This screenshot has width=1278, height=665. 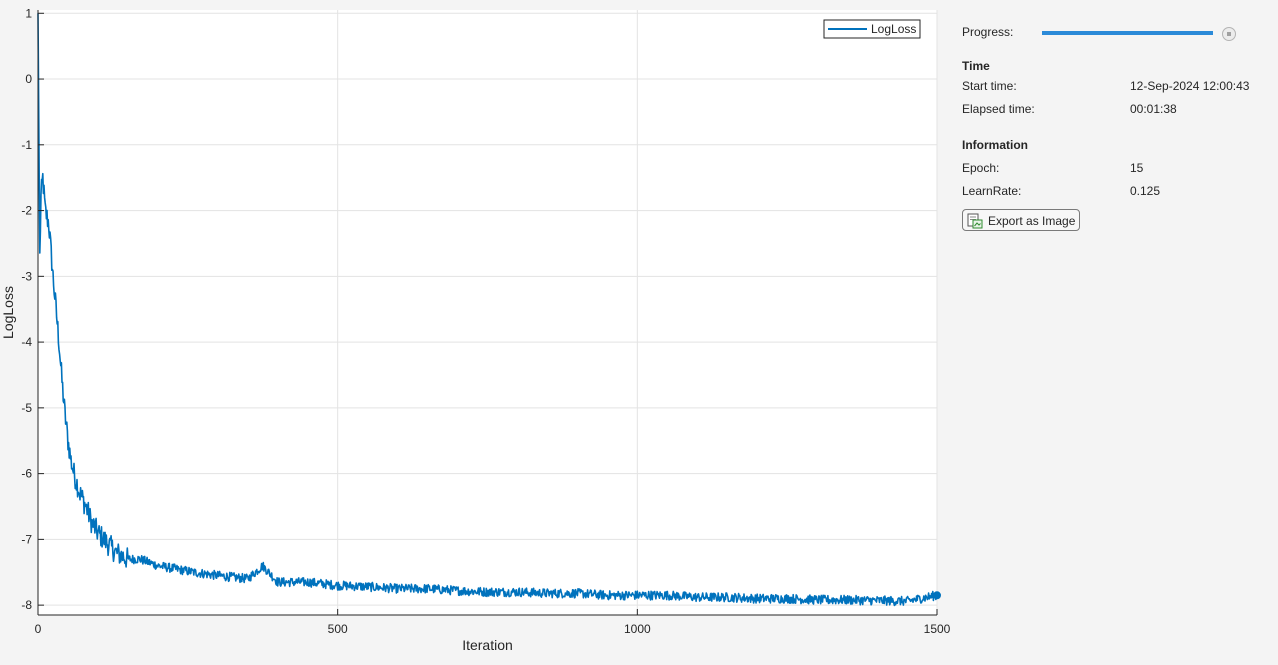 I want to click on y-axis-label: LogLoss, so click(x=8, y=312).